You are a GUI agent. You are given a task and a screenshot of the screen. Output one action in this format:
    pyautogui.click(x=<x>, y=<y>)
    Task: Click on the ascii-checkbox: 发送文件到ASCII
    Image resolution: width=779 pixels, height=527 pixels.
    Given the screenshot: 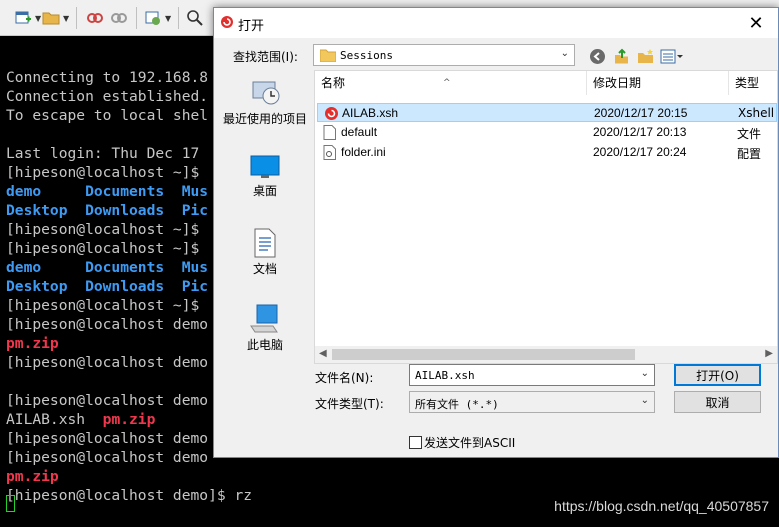 What is the action you would take?
    pyautogui.click(x=462, y=442)
    